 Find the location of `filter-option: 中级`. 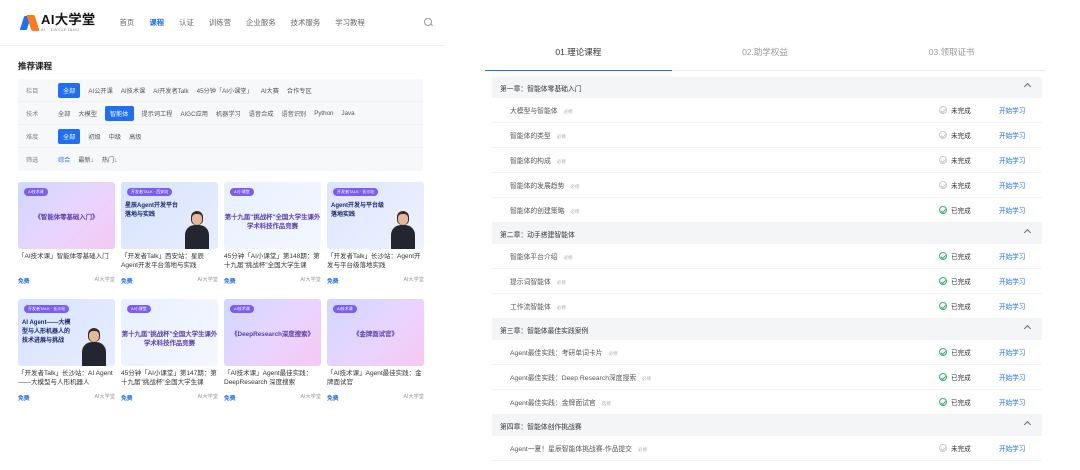

filter-option: 中级 is located at coordinates (115, 136).